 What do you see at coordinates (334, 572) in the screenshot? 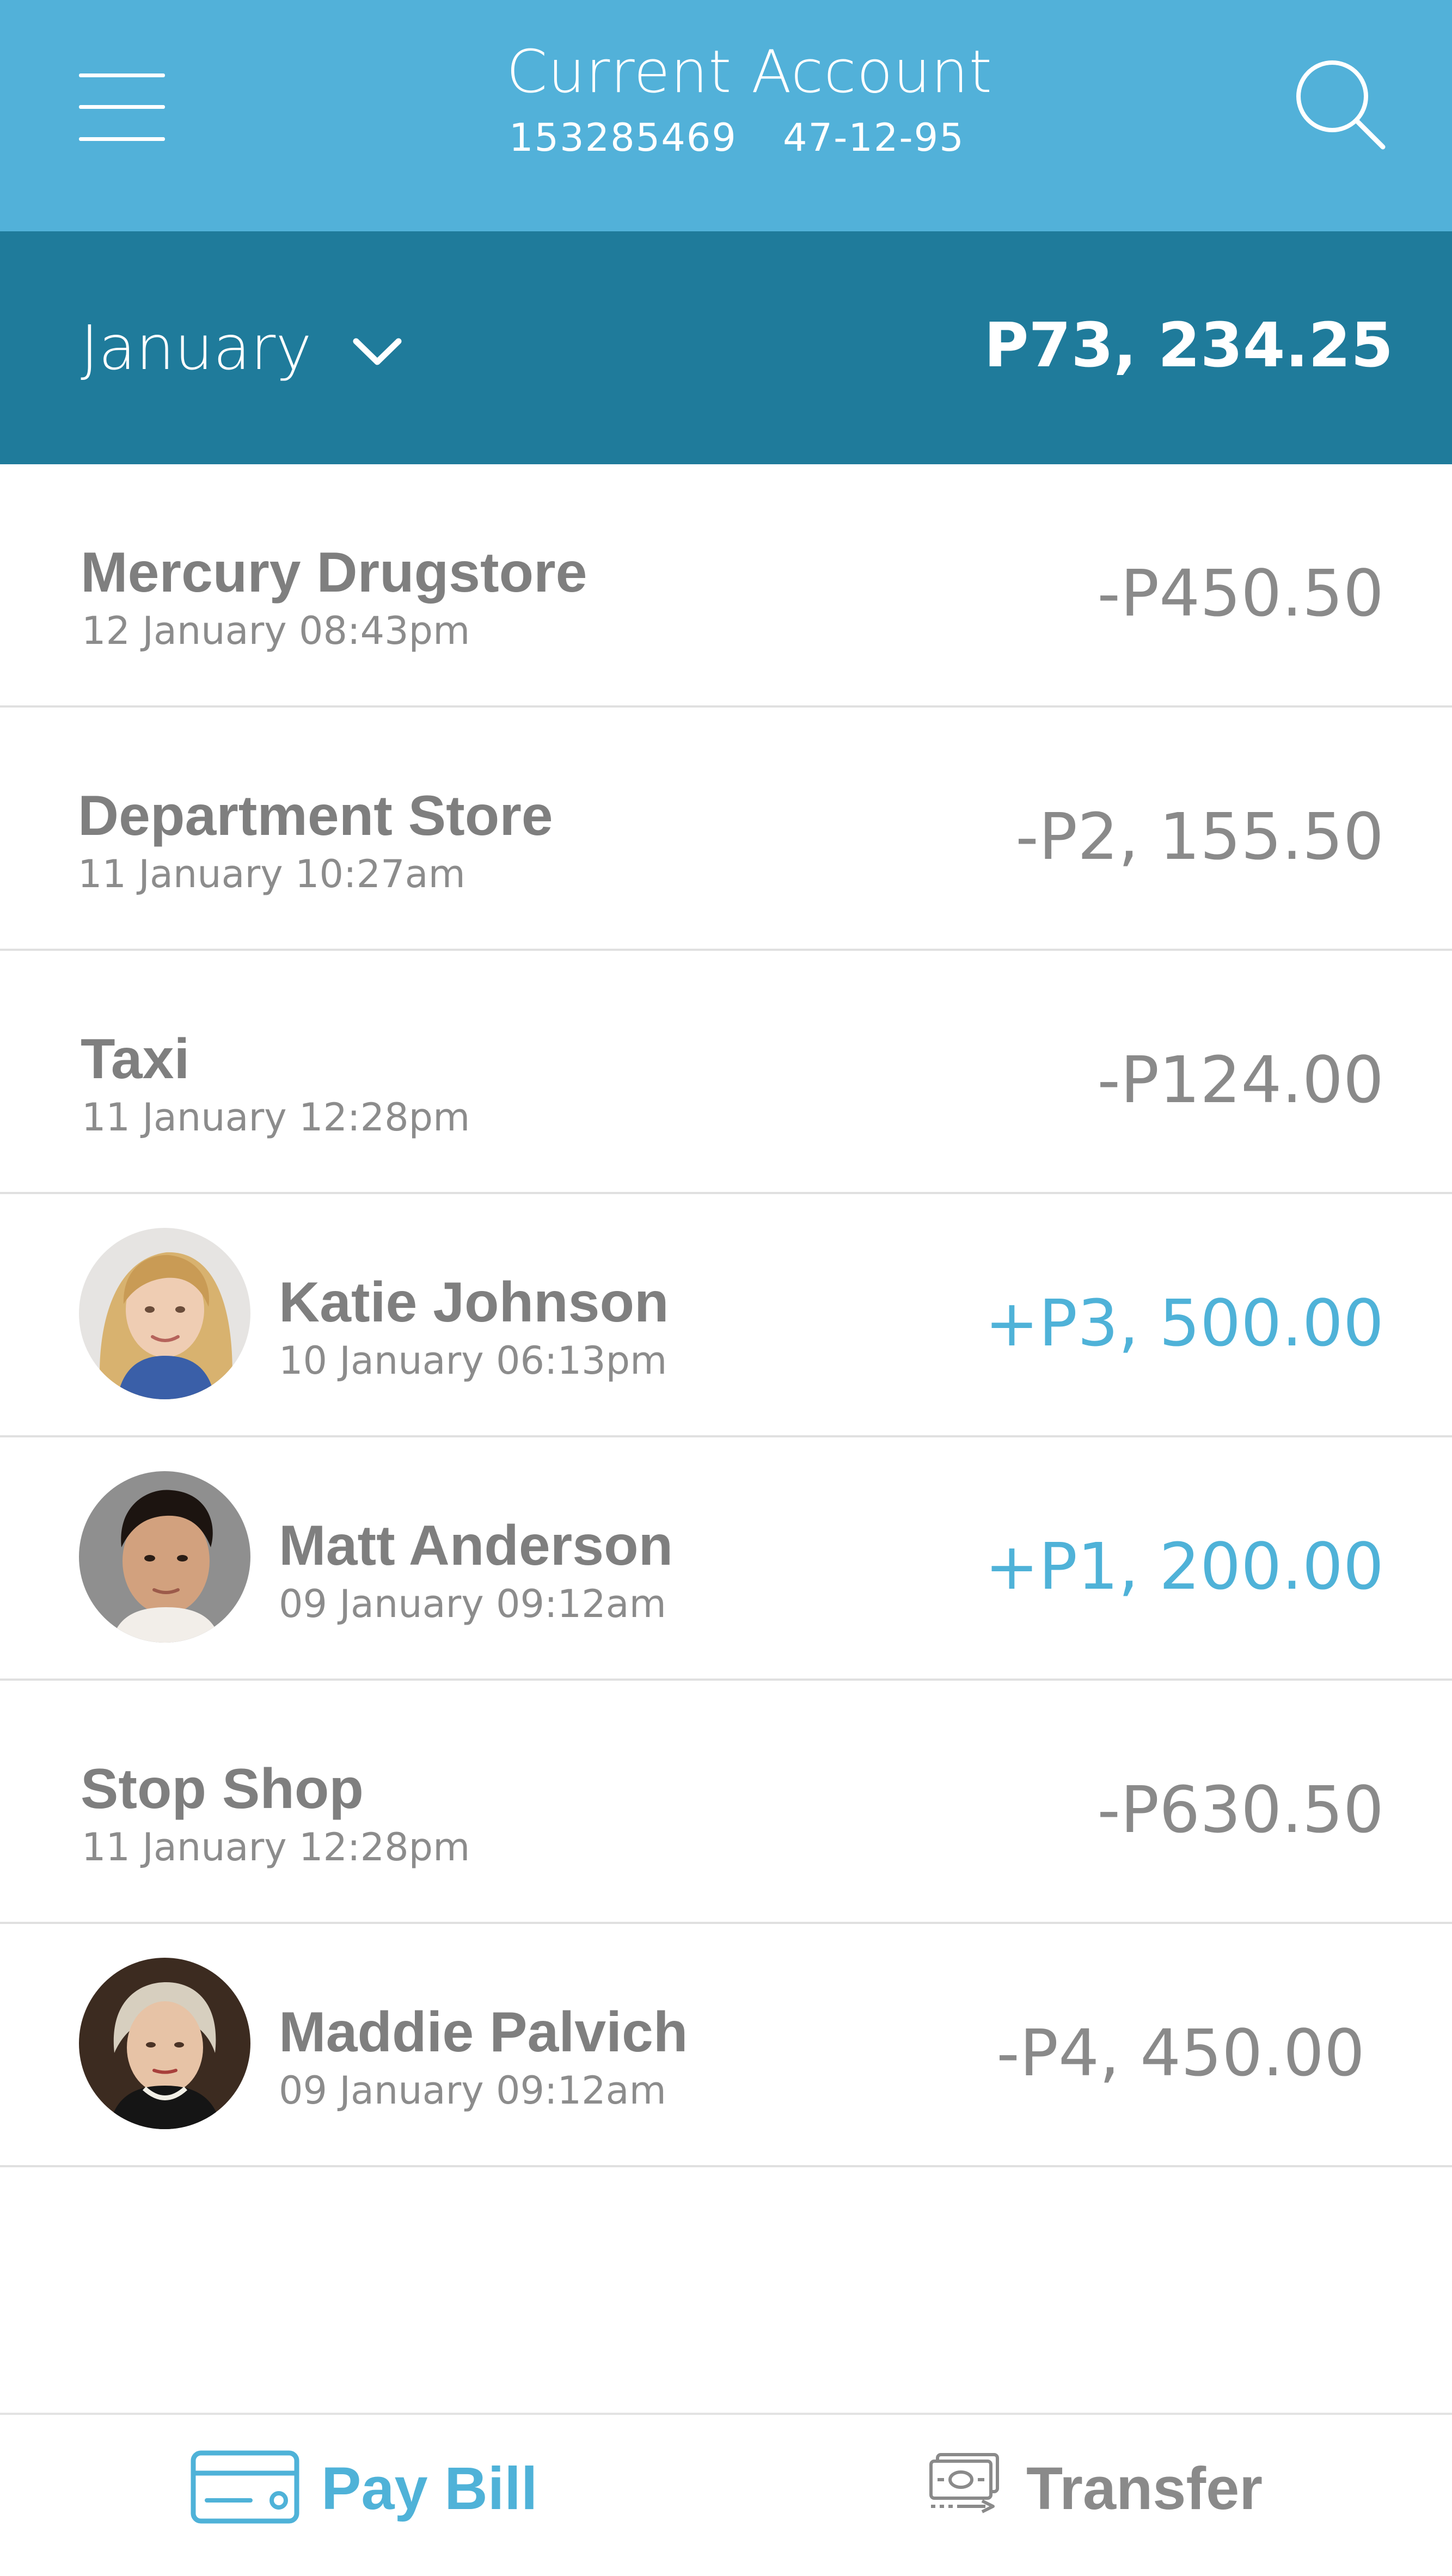
I see `transaction-name: Mercury Drugstore` at bounding box center [334, 572].